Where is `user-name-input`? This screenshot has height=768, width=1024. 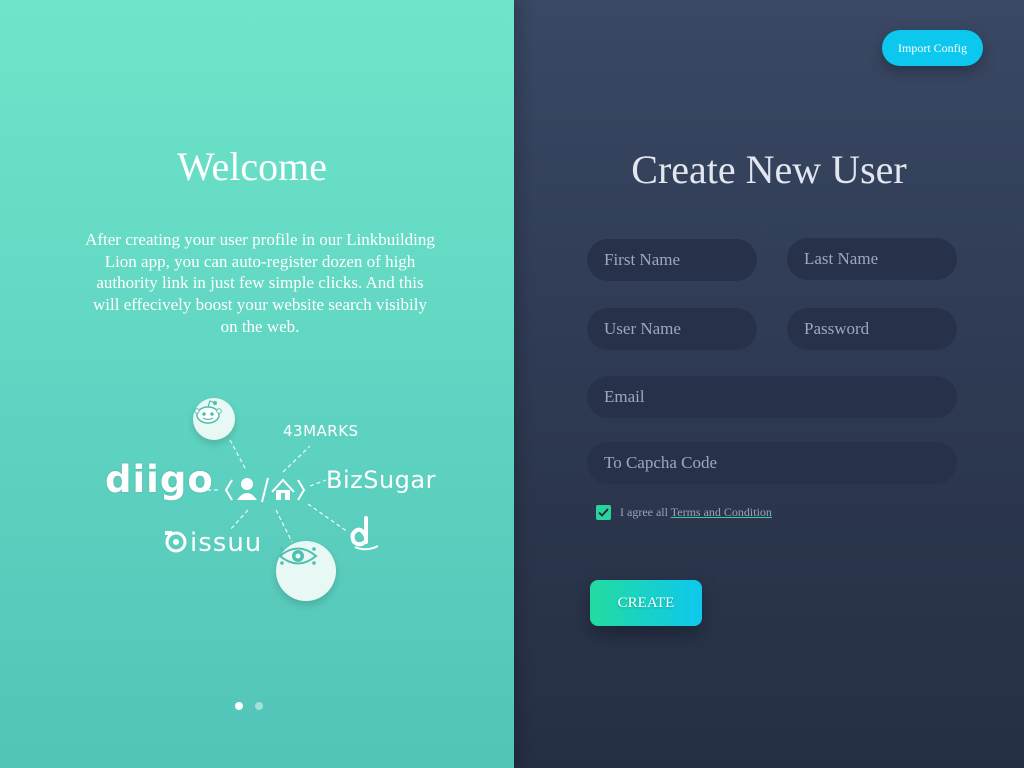 user-name-input is located at coordinates (672, 329).